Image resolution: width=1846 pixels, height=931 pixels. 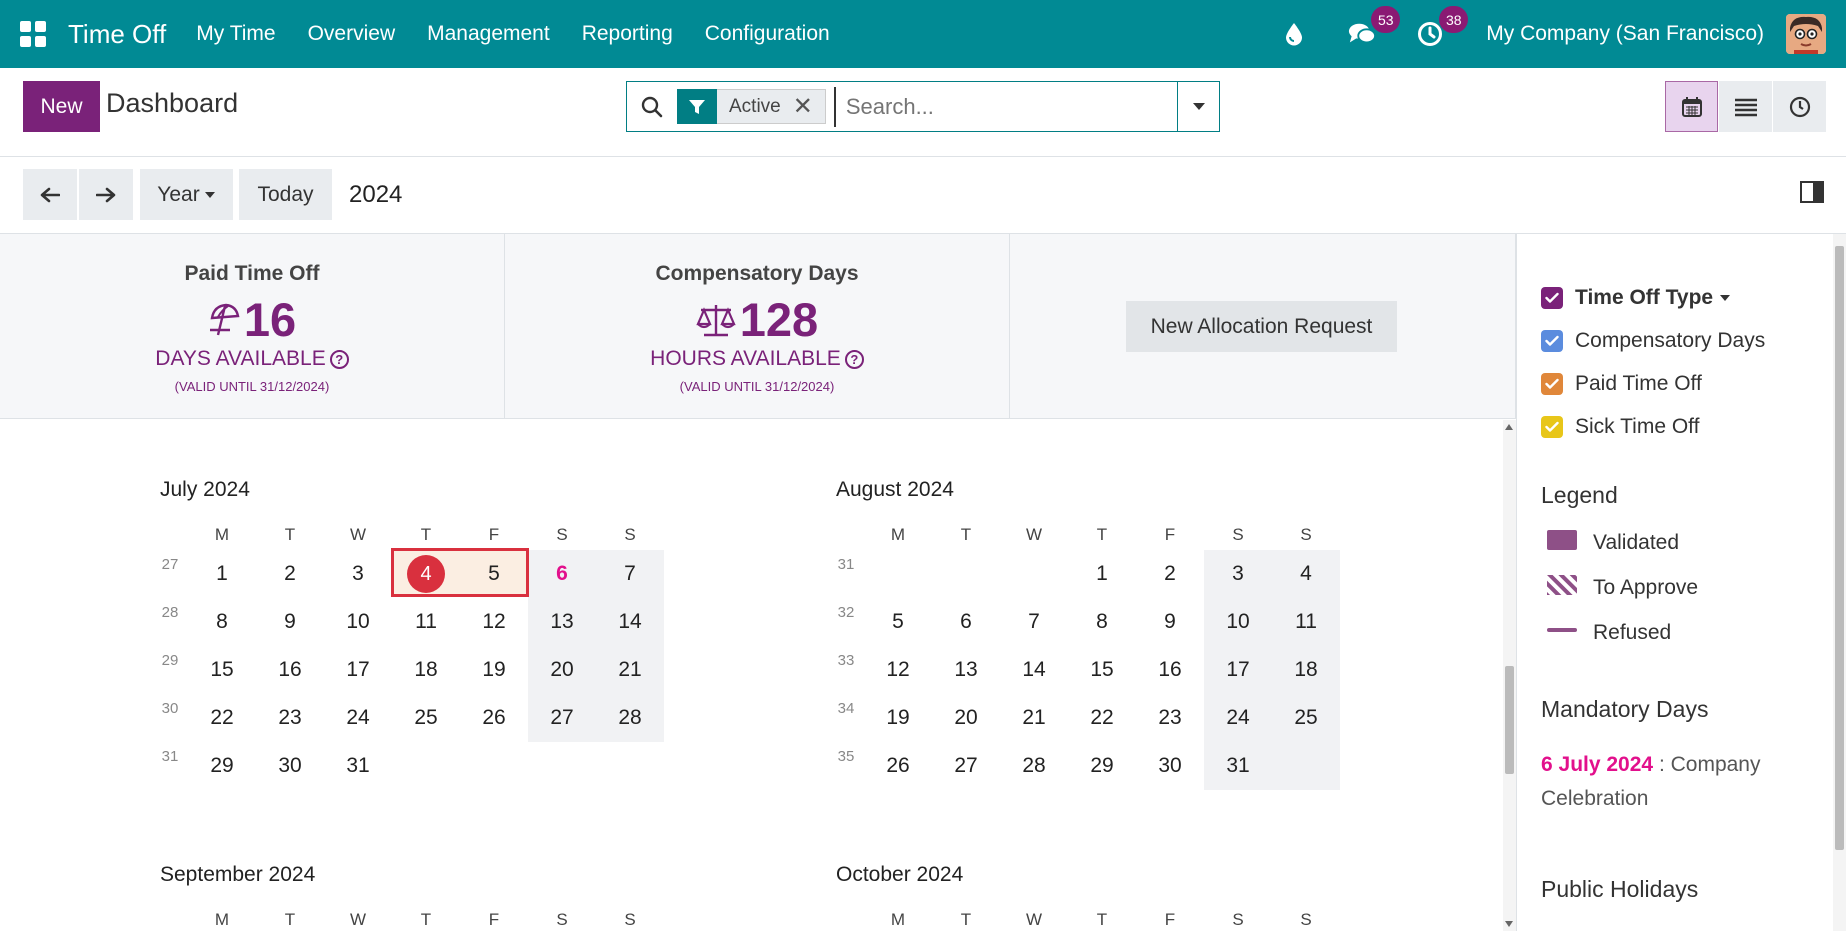 I want to click on activity-view-button, so click(x=1799, y=106).